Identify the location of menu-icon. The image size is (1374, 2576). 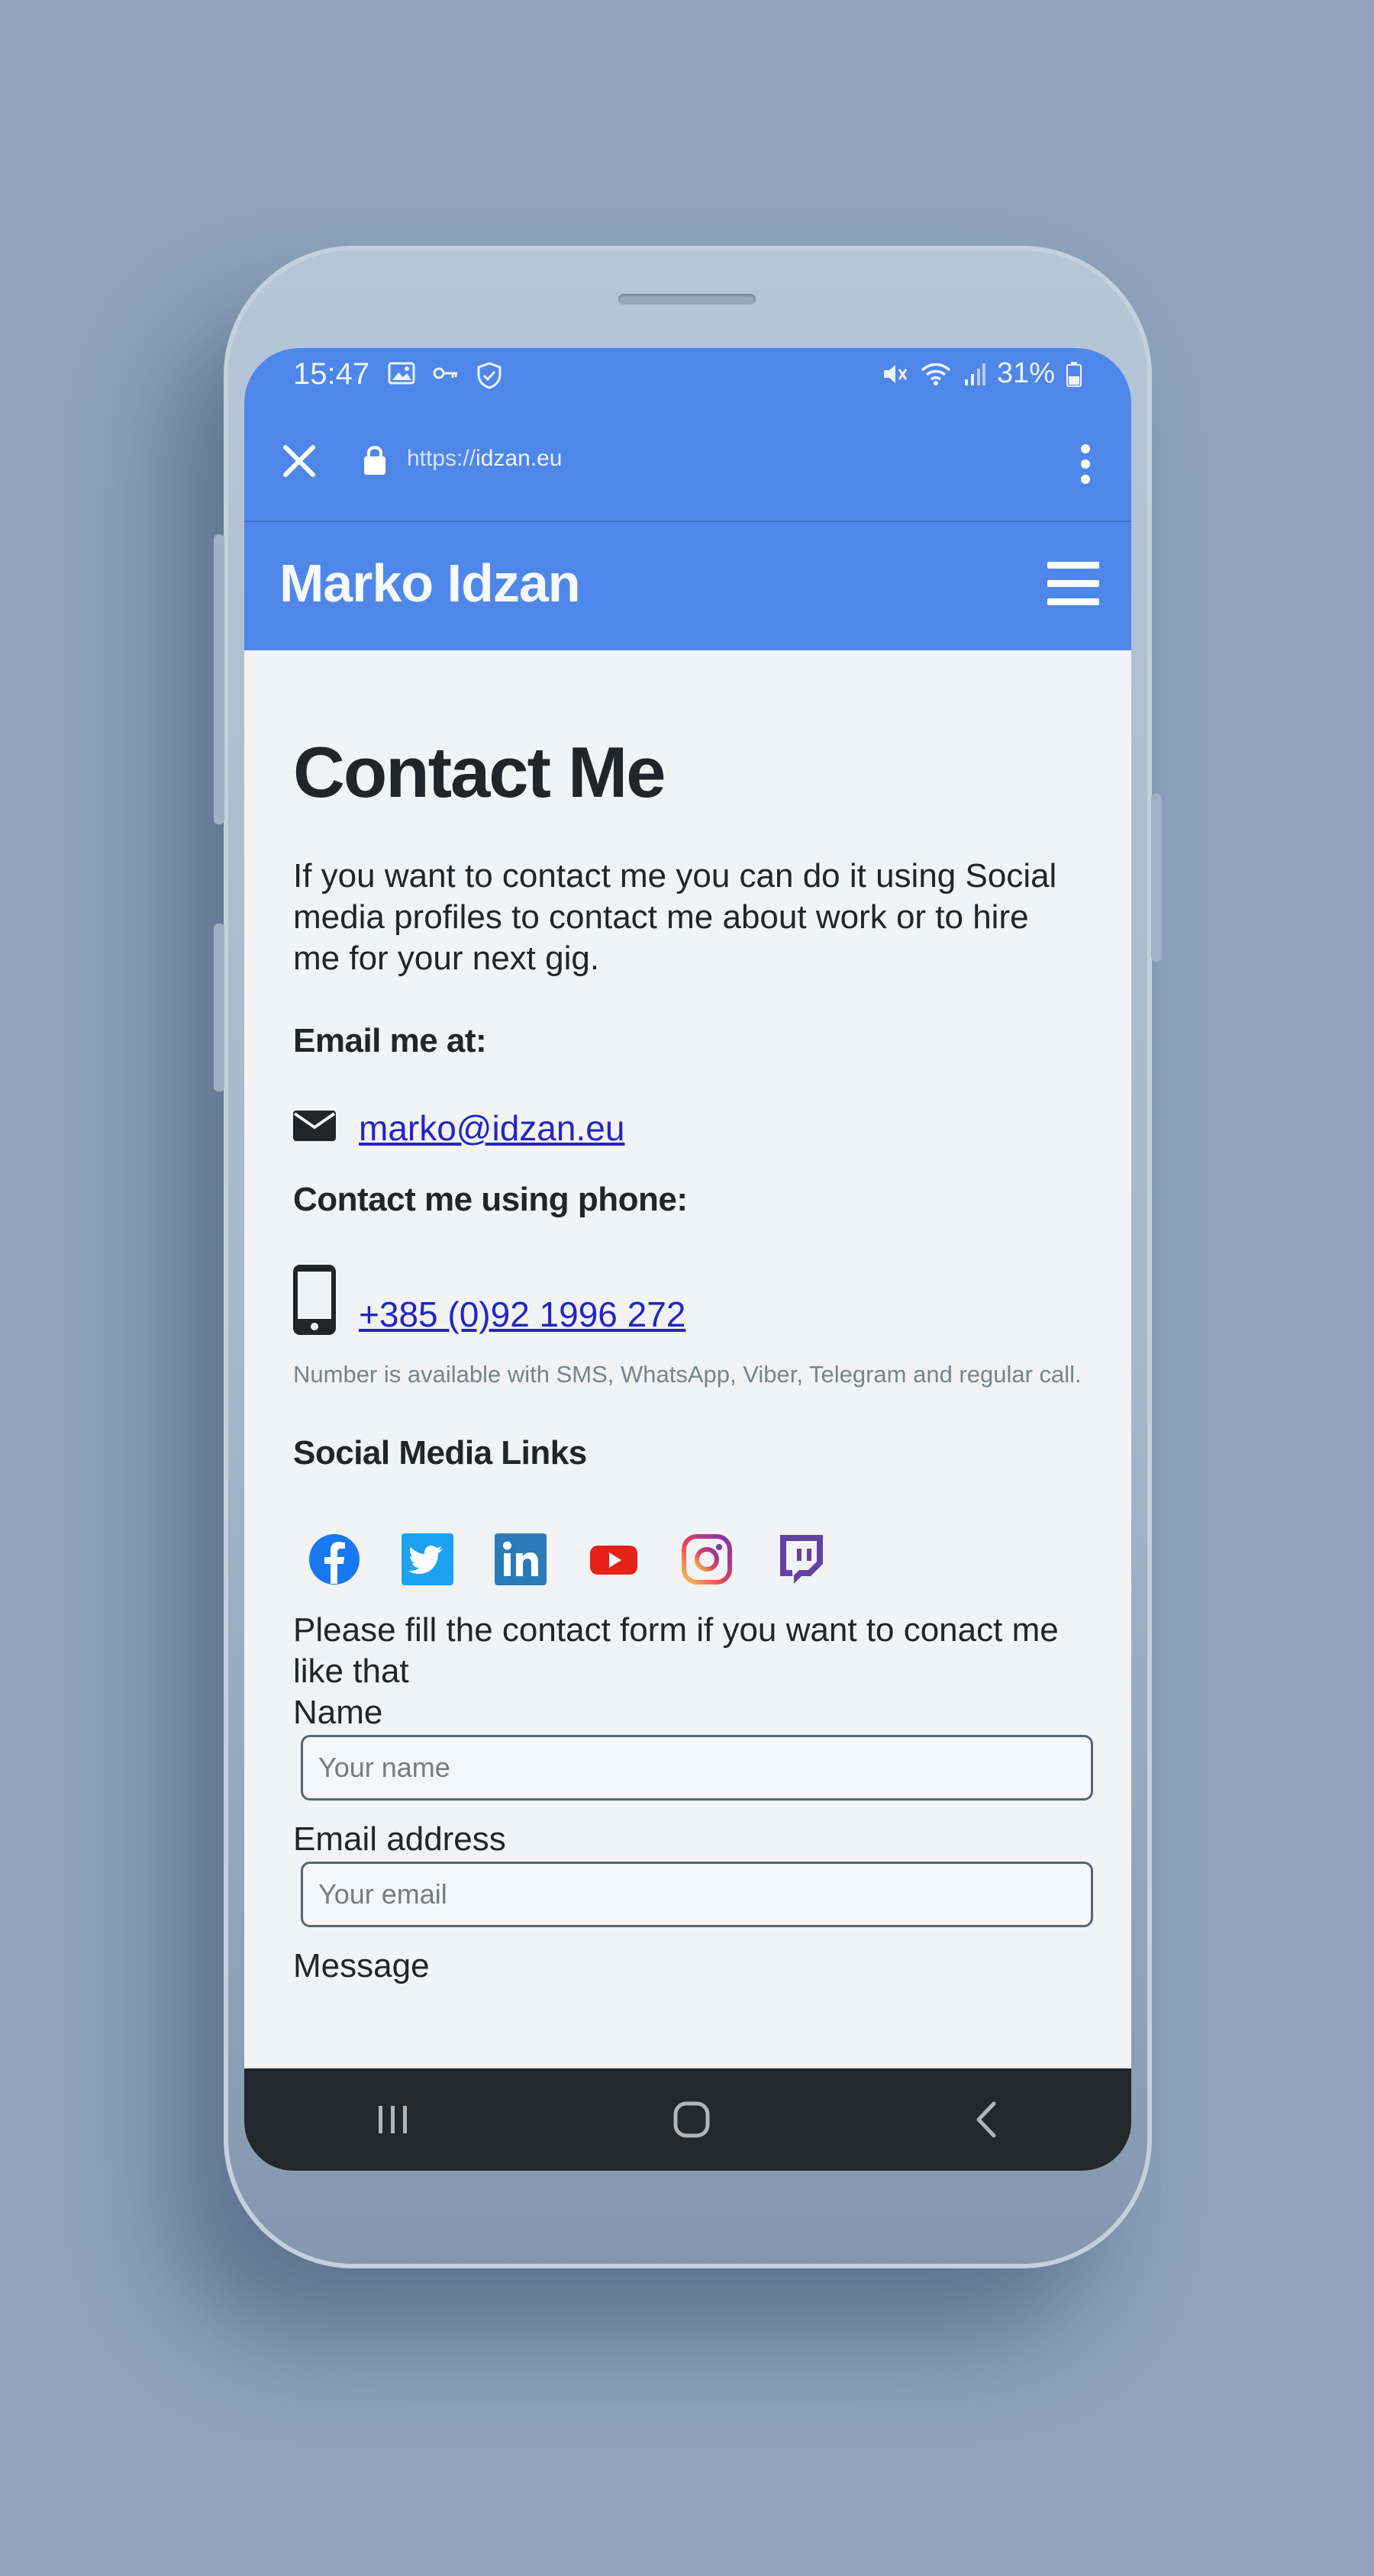
(1073, 583).